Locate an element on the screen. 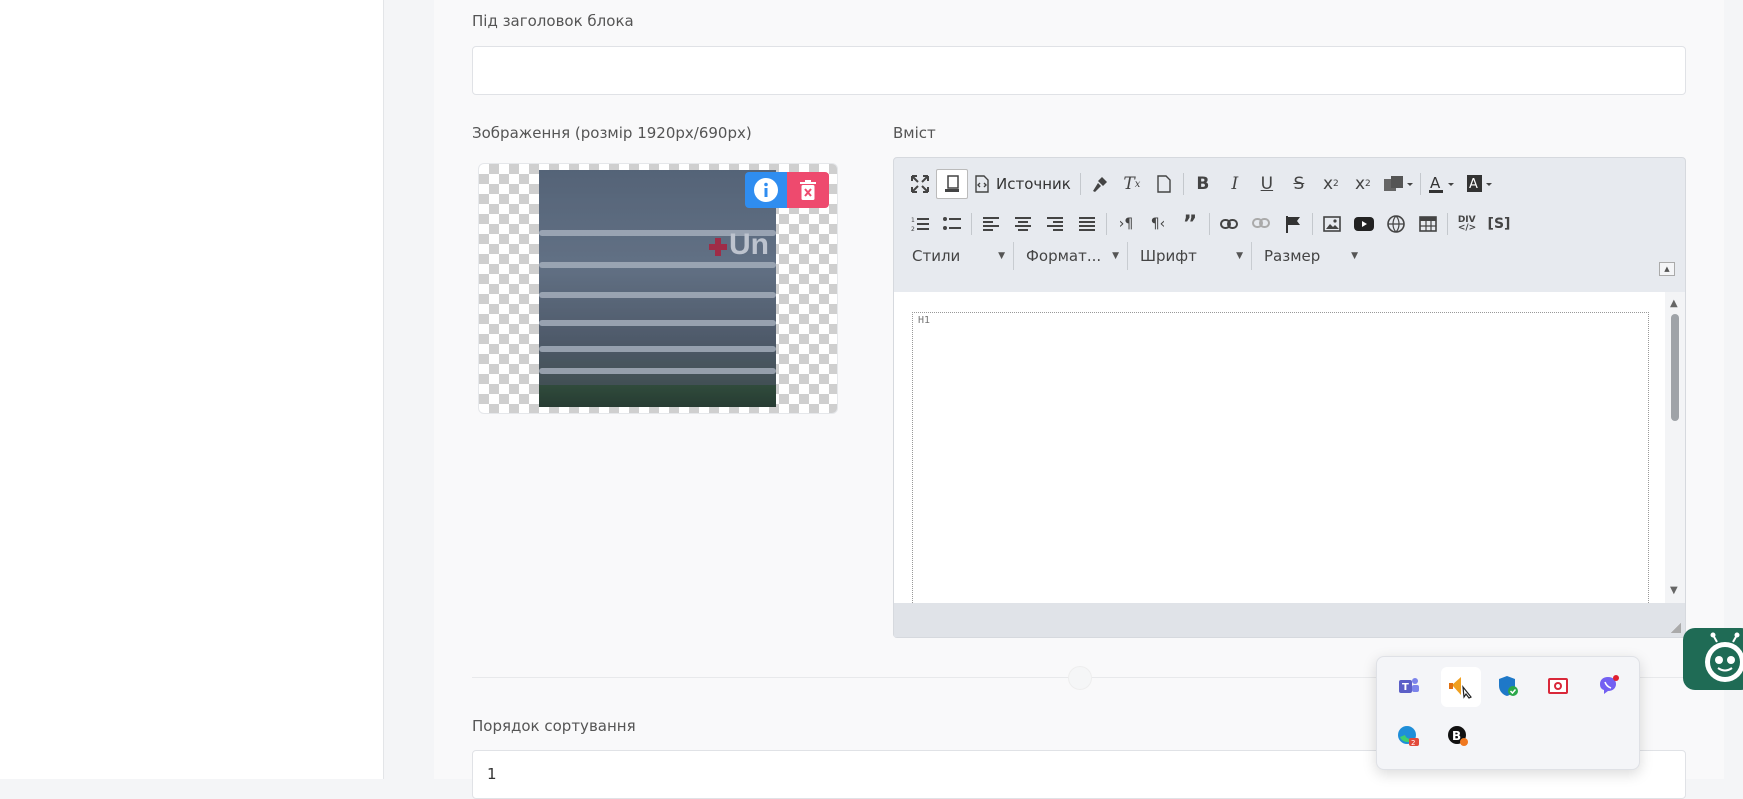  sort-order-label: Порядок сортування is located at coordinates (554, 726).